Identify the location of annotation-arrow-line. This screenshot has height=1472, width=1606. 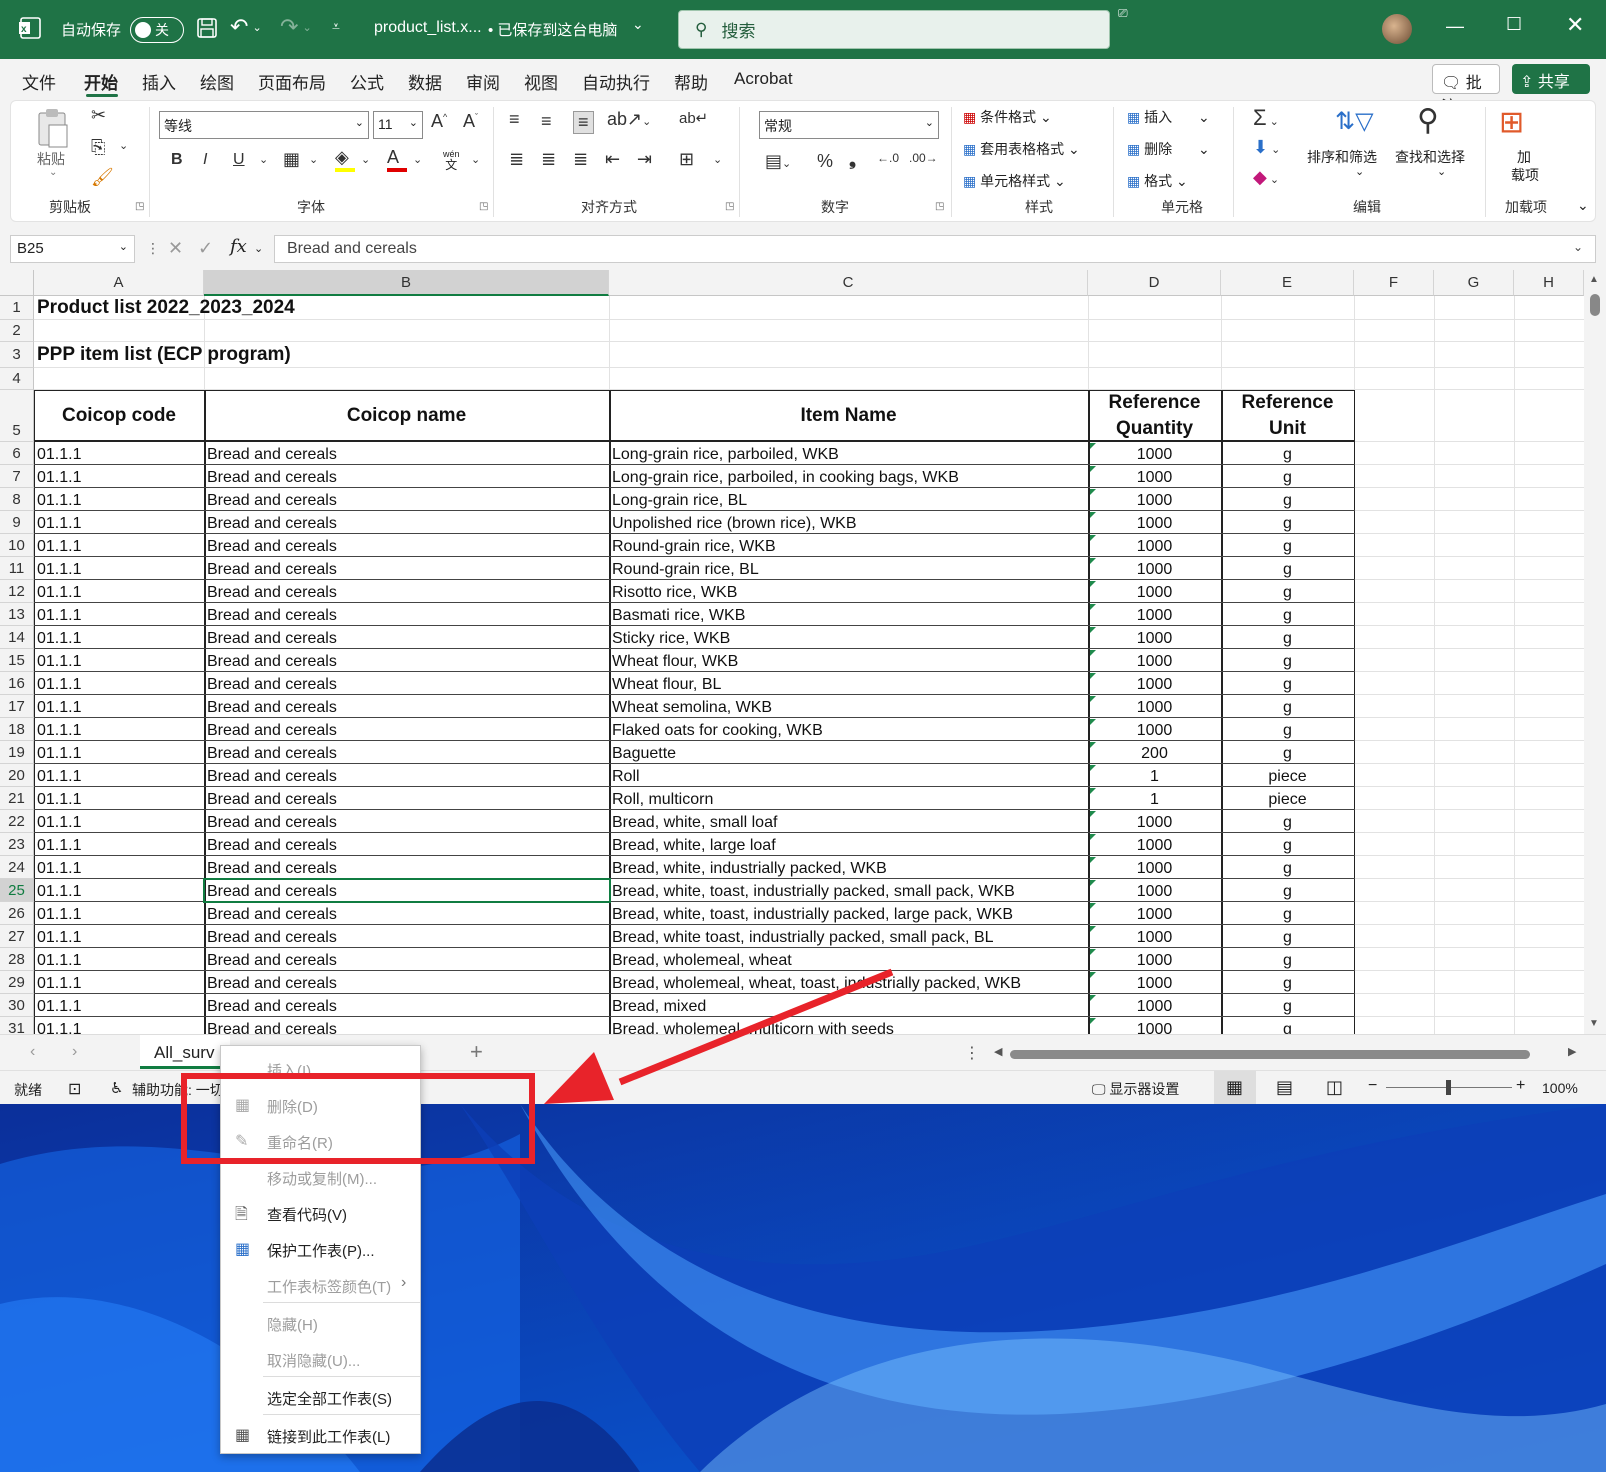
(756, 1027).